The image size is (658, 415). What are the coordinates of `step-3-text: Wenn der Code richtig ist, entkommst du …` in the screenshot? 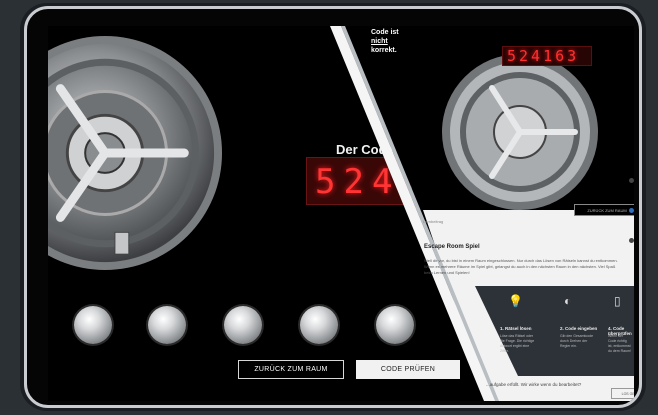 It's located at (619, 343).